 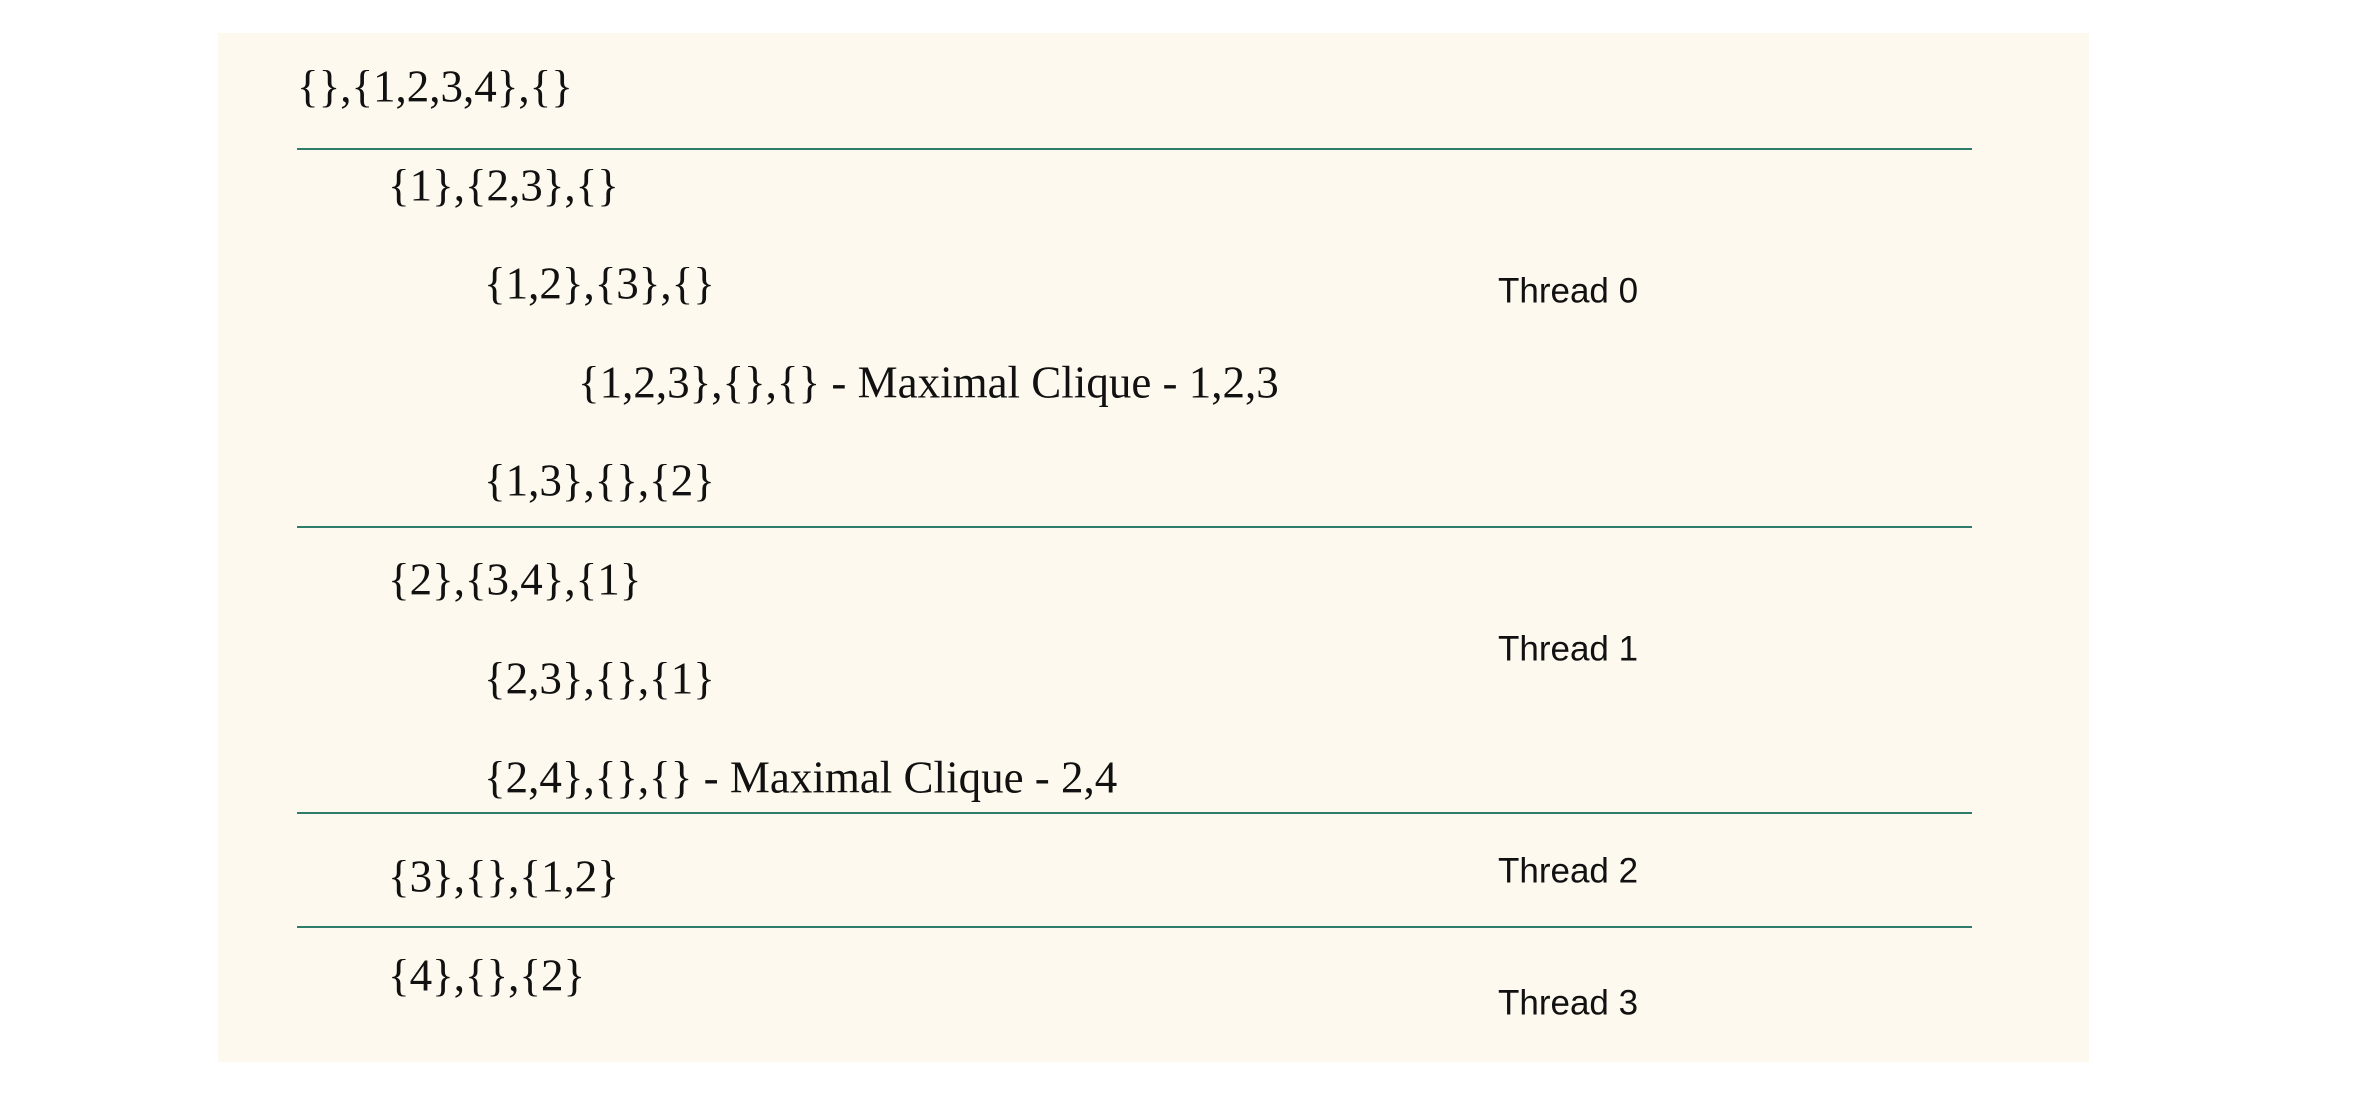 I want to click on tree-node: {1,3},{},{2}, so click(x=599, y=480).